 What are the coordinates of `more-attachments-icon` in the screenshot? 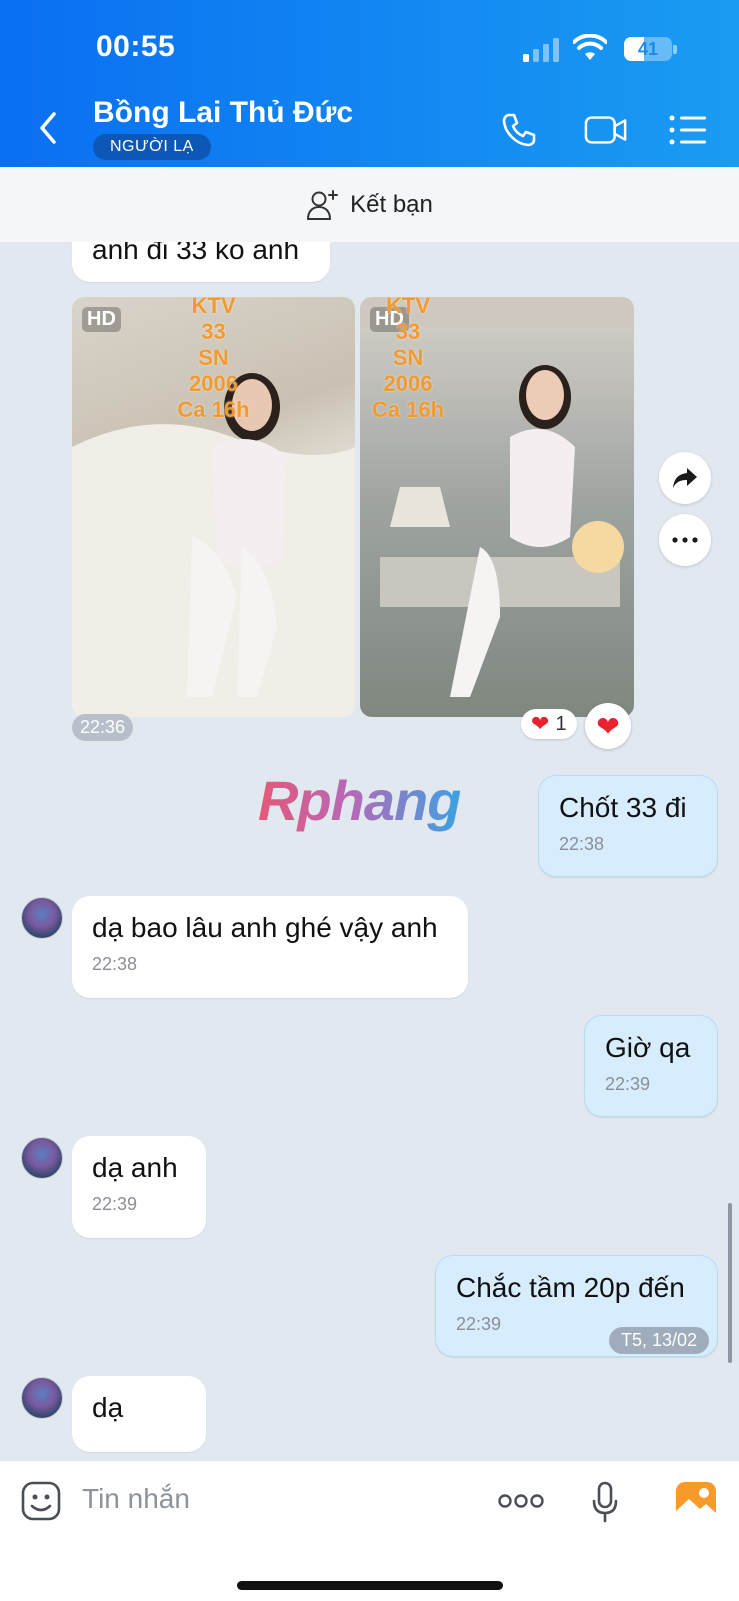 It's located at (521, 1501).